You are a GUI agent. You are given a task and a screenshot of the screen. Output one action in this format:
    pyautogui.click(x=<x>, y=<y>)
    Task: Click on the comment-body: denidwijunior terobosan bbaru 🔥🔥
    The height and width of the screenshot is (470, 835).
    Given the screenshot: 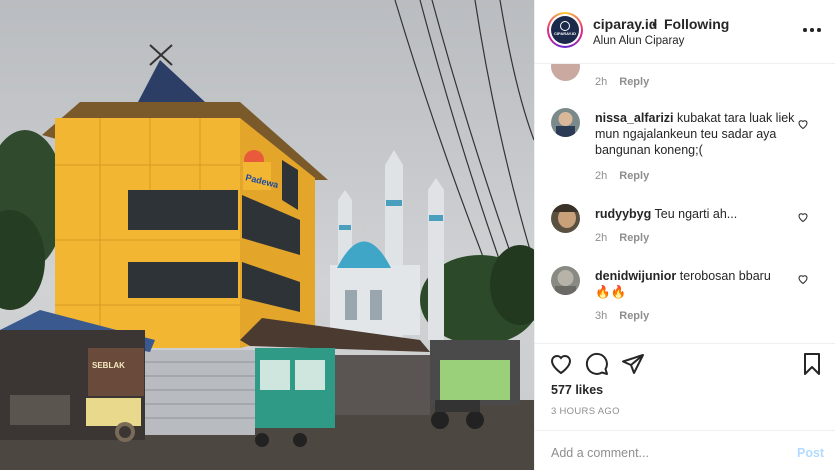 What is the action you would take?
    pyautogui.click(x=695, y=284)
    